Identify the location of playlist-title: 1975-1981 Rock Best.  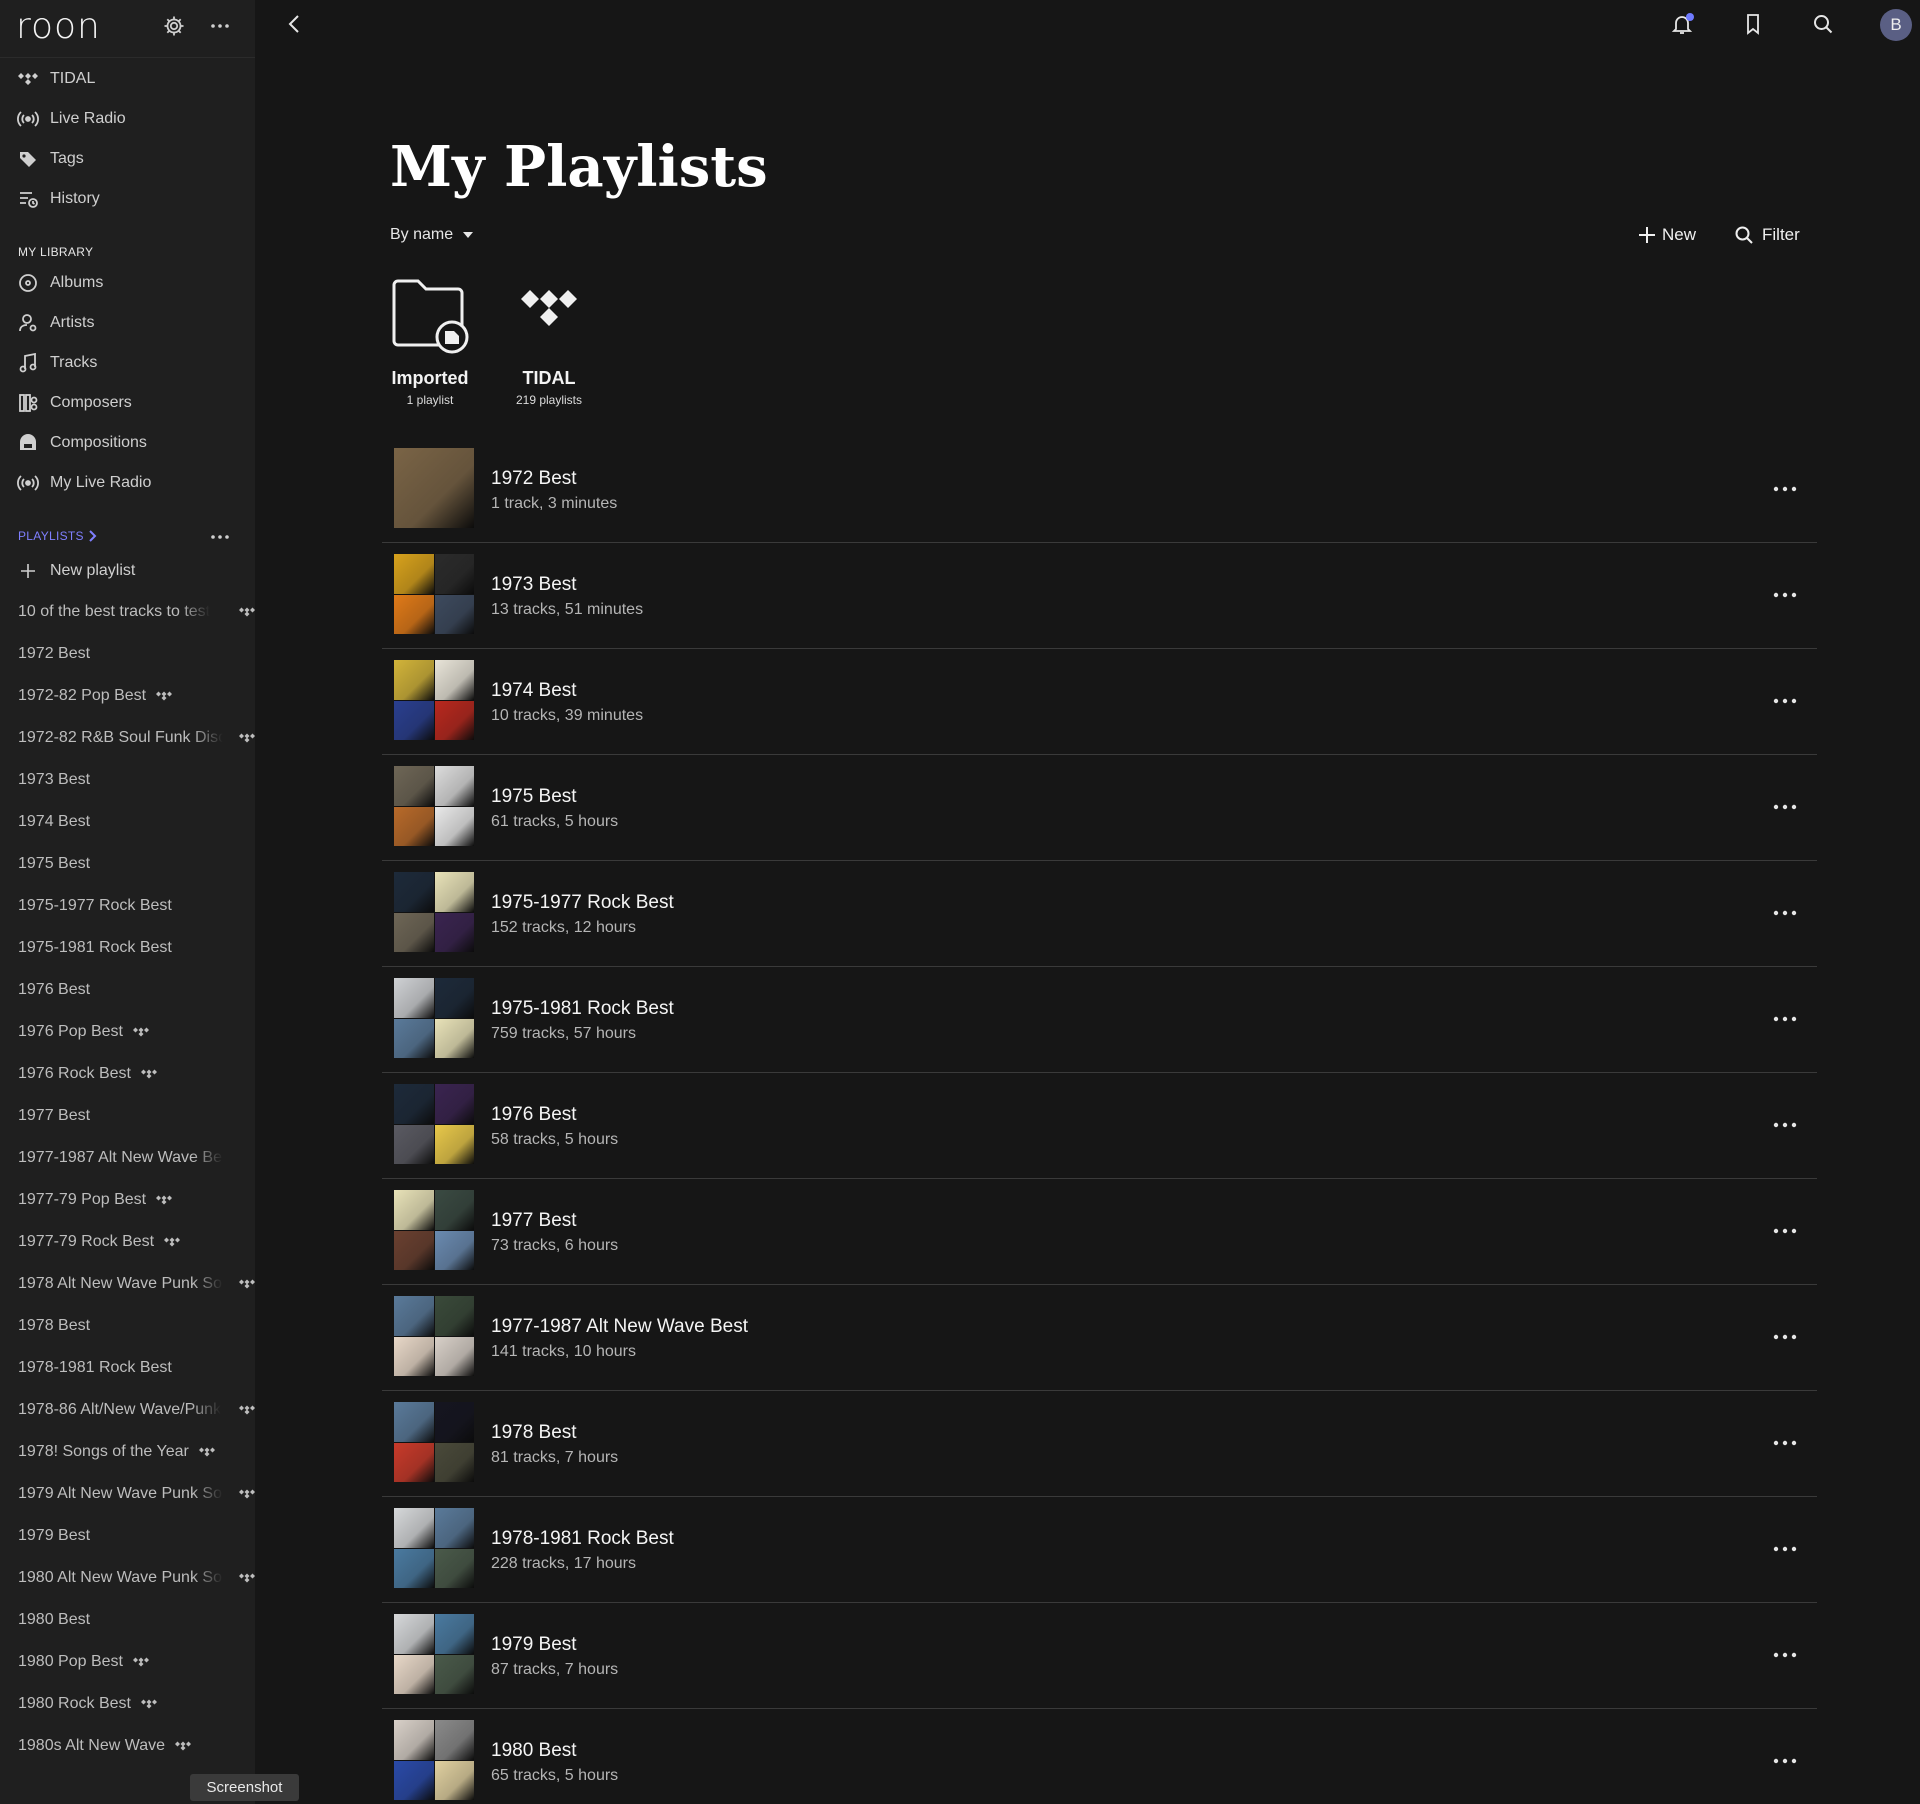
(582, 1009).